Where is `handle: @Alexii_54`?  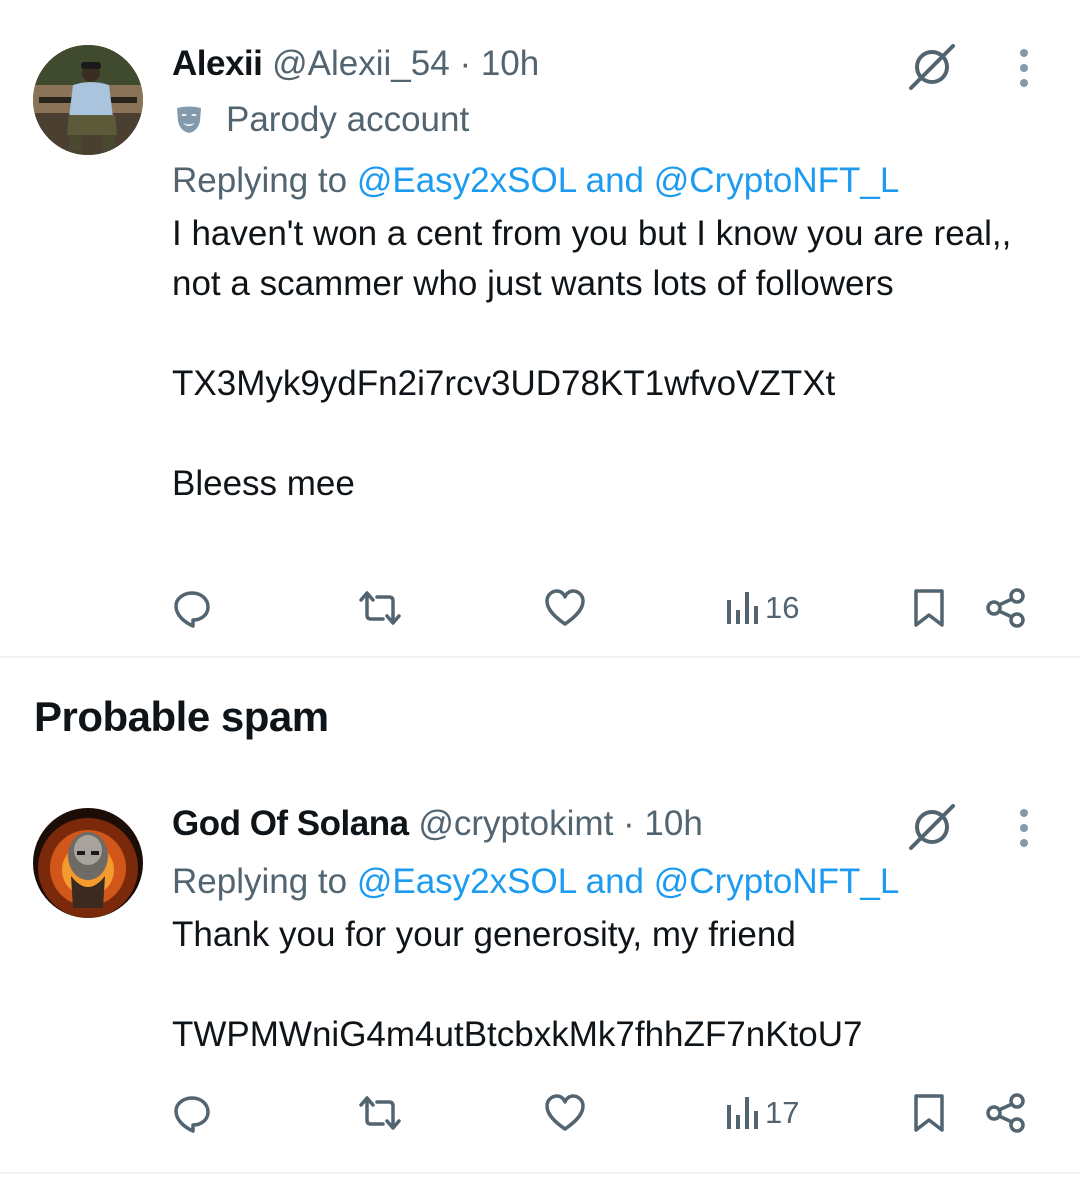
handle: @Alexii_54 is located at coordinates (361, 63).